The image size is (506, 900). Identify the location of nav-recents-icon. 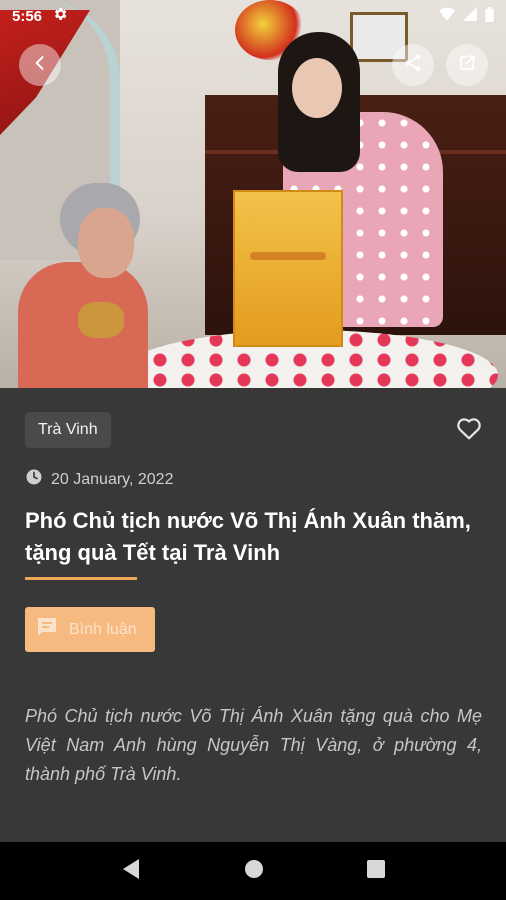
(375, 871).